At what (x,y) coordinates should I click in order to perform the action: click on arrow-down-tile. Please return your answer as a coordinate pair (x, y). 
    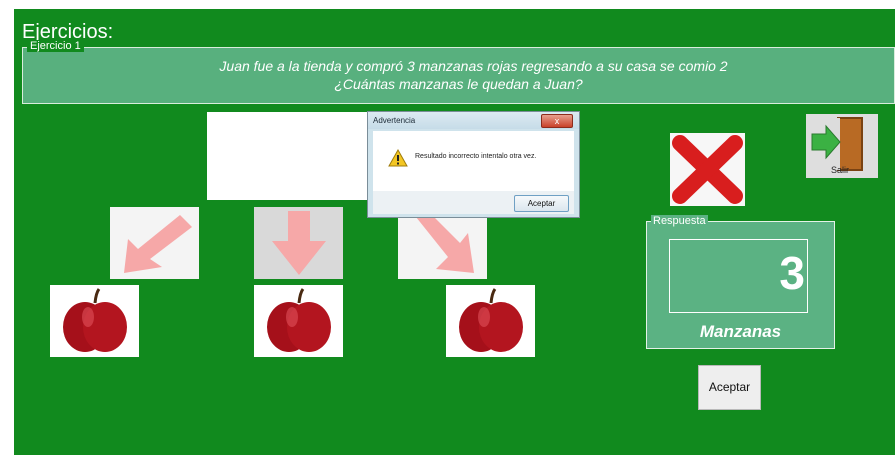
    Looking at the image, I should click on (298, 243).